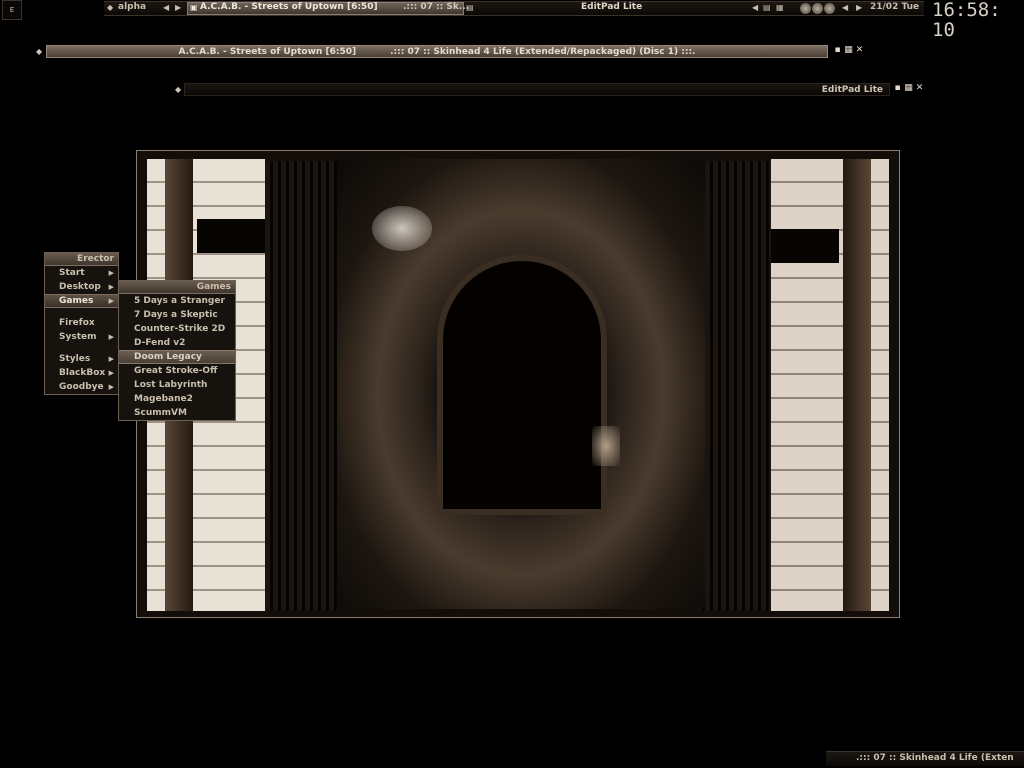 Image resolution: width=1024 pixels, height=768 pixels. I want to click on window-left-arrow-icon: ◀, so click(755, 7).